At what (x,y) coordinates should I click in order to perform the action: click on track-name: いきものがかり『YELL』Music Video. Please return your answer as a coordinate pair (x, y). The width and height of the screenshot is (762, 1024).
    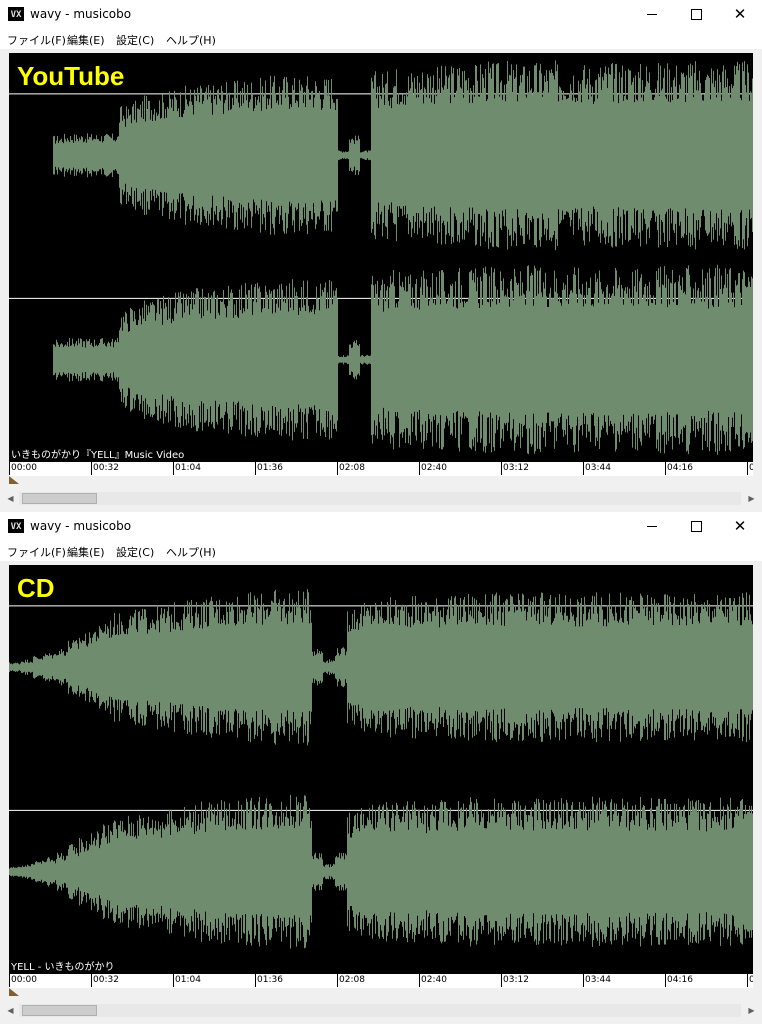
    Looking at the image, I should click on (98, 455).